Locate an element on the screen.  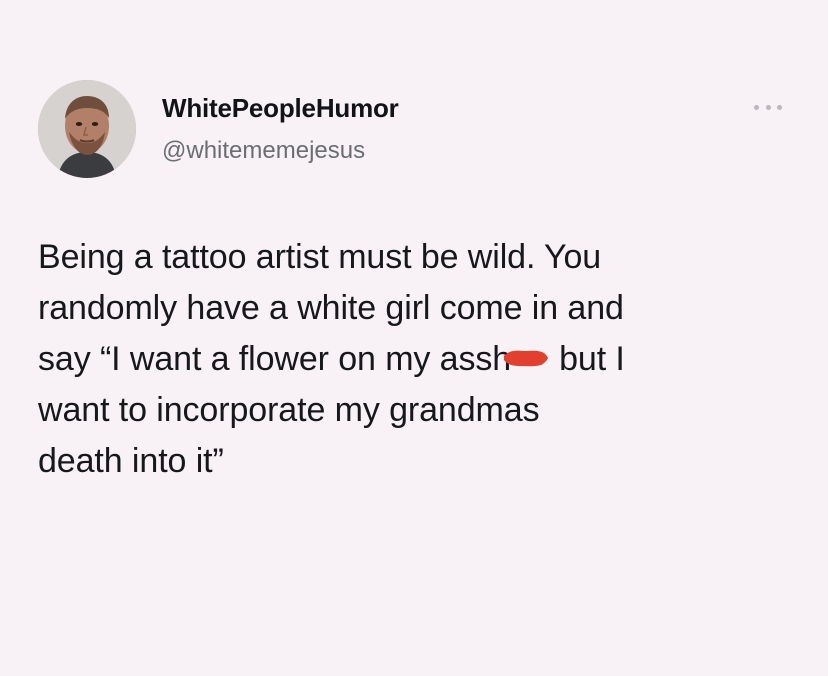
avatar is located at coordinates (87, 129).